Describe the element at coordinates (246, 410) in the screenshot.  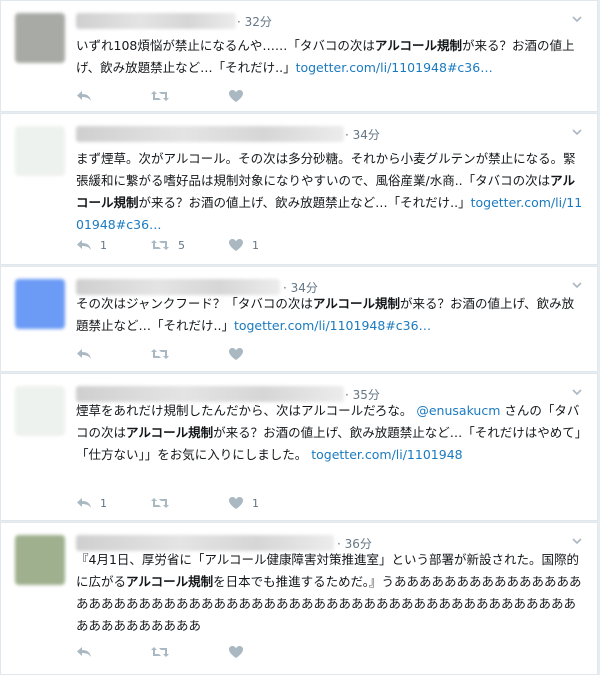
I see `text-segment: 煙草をあれだけ規制したんだから、次はアルコールだろな。` at that location.